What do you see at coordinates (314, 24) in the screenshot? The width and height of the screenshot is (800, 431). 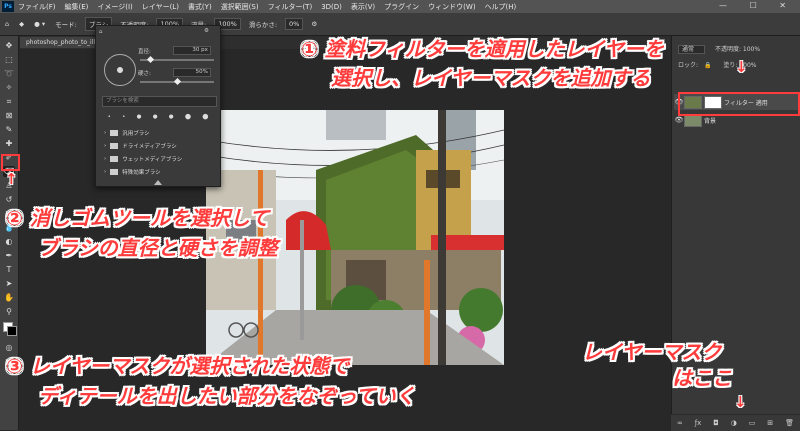 I see `settings-gear-icon: ⚙` at bounding box center [314, 24].